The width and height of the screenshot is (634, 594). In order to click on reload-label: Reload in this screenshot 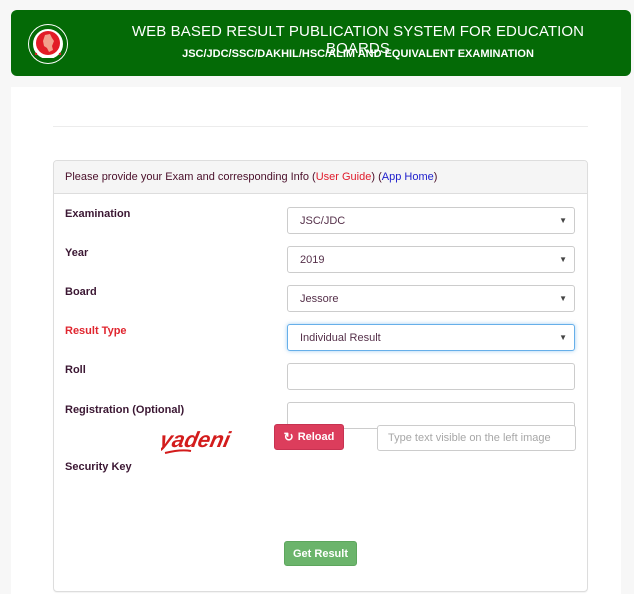, I will do `click(316, 437)`.